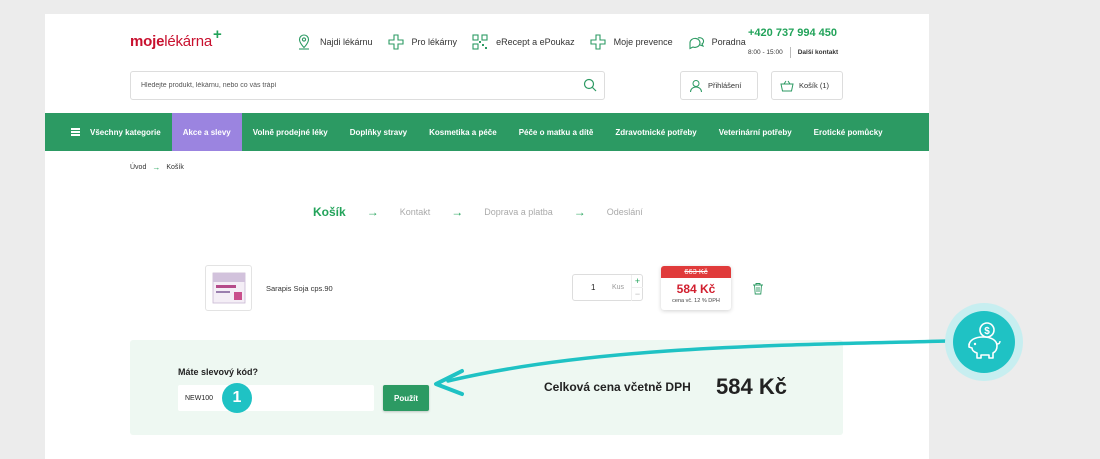  I want to click on nav-volne-prodejne-leky: Volně prodejné léky, so click(290, 132).